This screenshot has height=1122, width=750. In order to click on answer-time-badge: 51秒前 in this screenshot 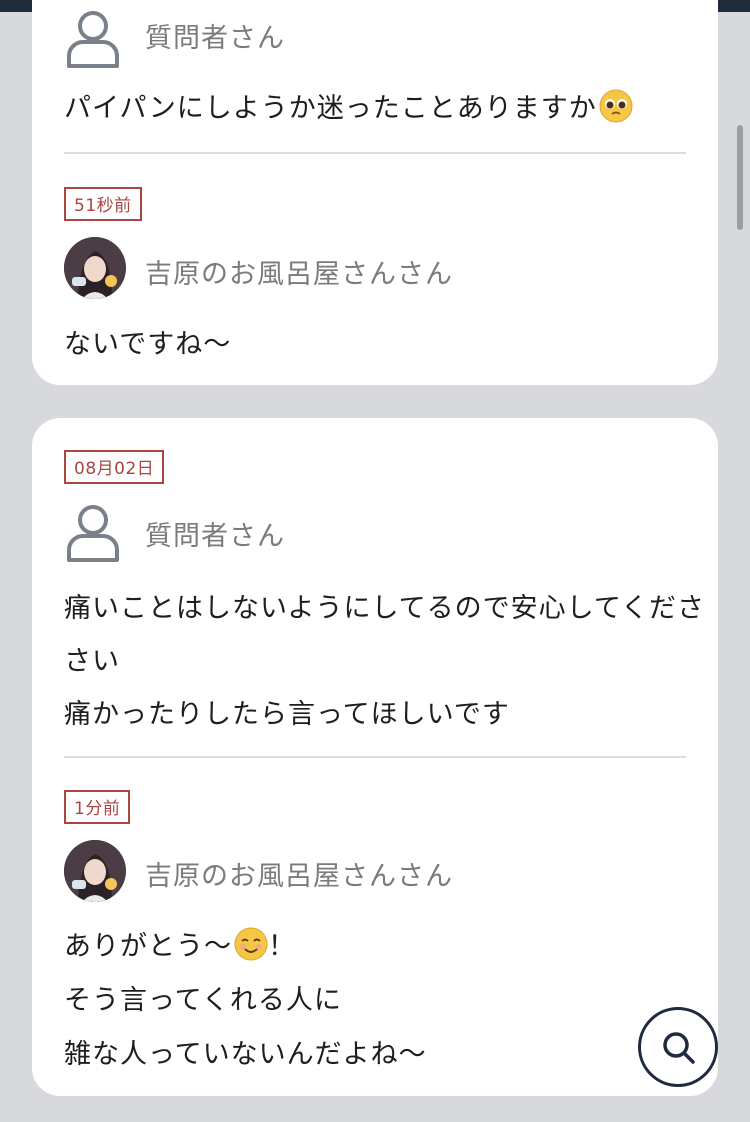, I will do `click(103, 204)`.